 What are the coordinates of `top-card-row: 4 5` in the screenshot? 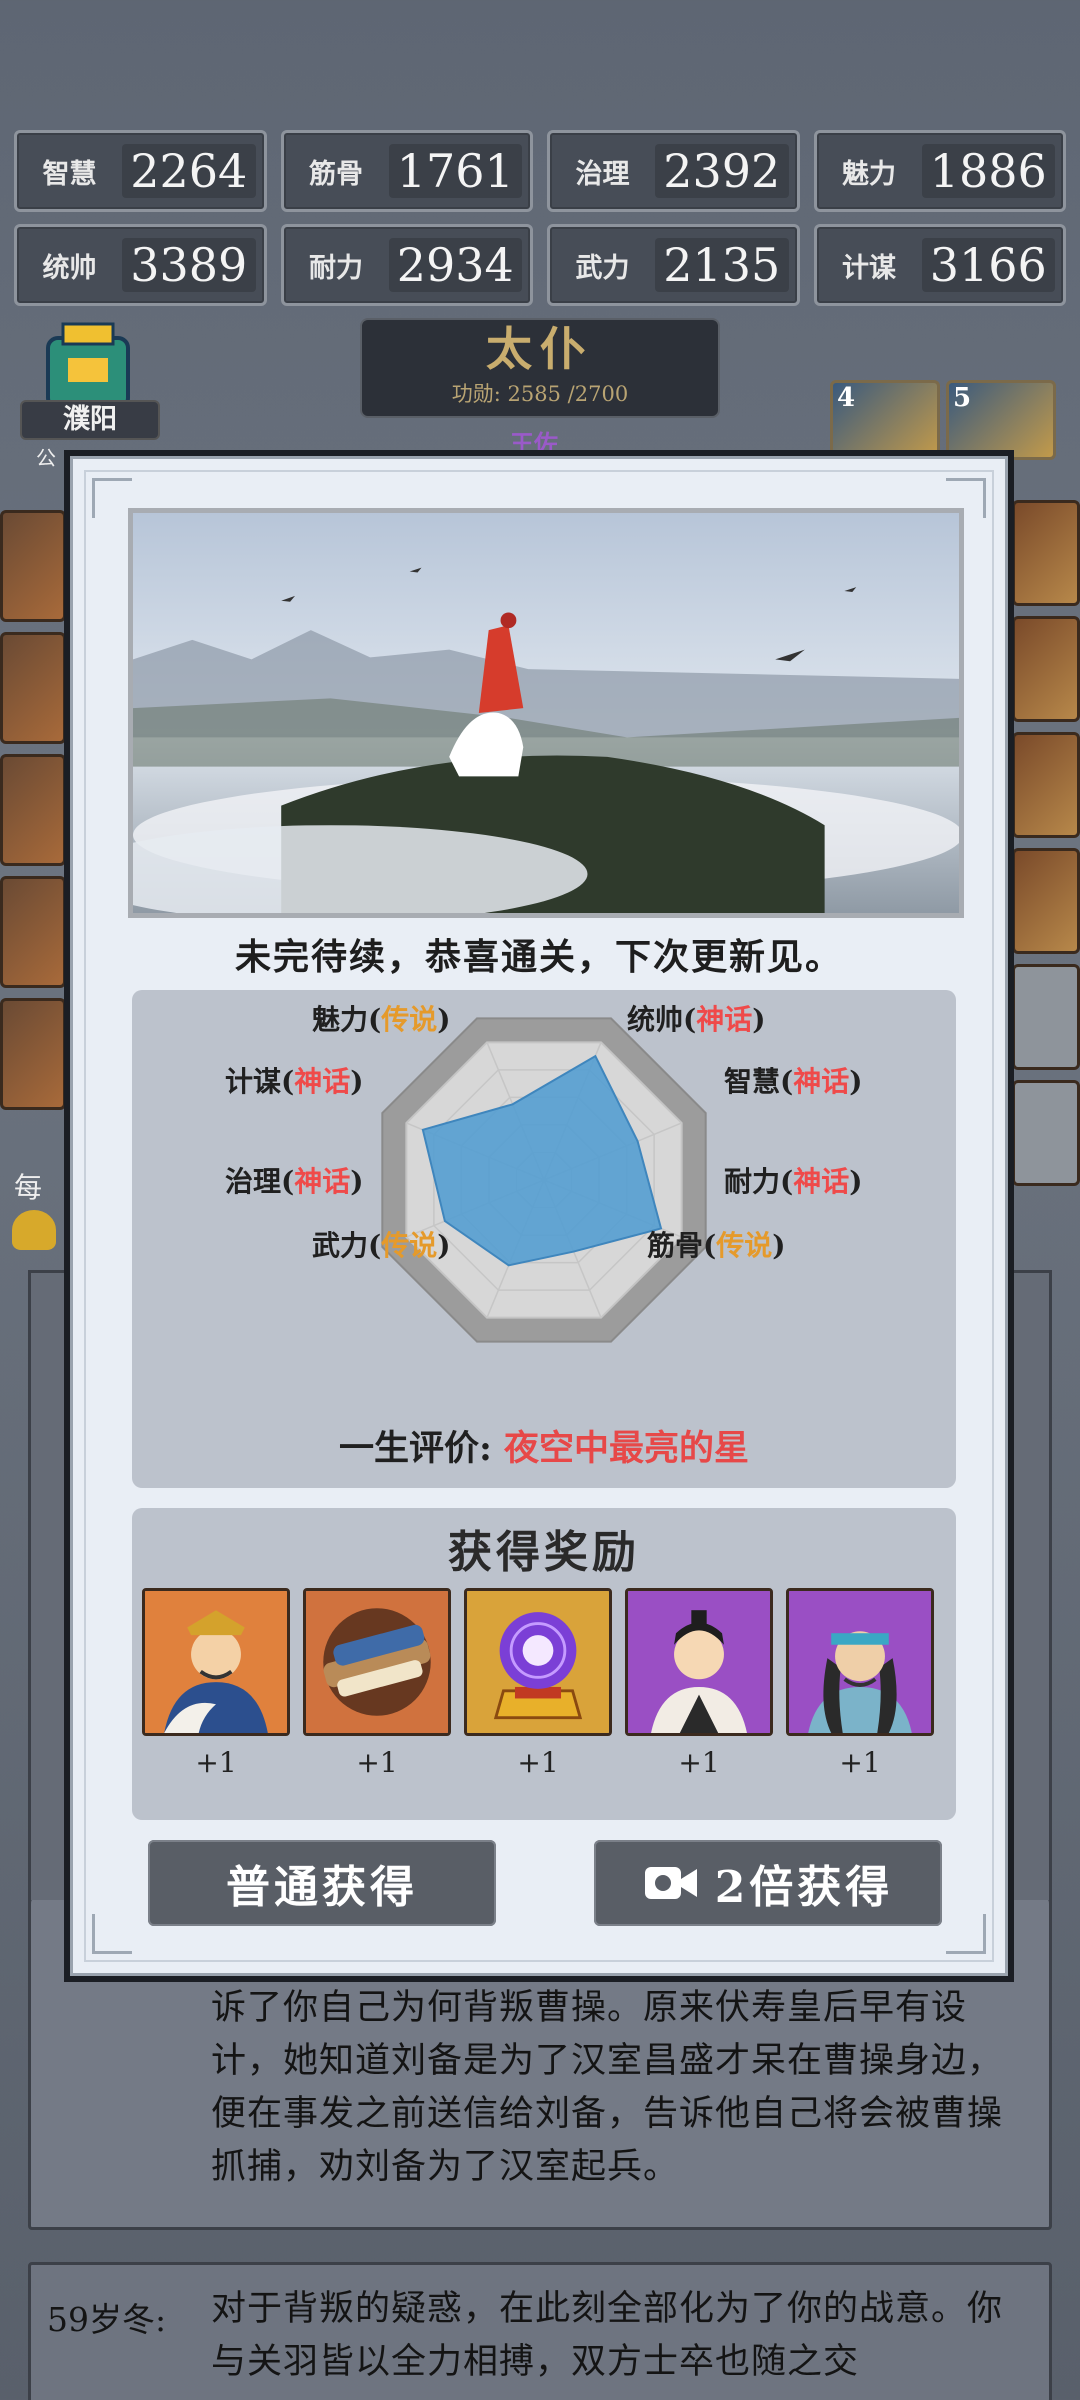 It's located at (955, 420).